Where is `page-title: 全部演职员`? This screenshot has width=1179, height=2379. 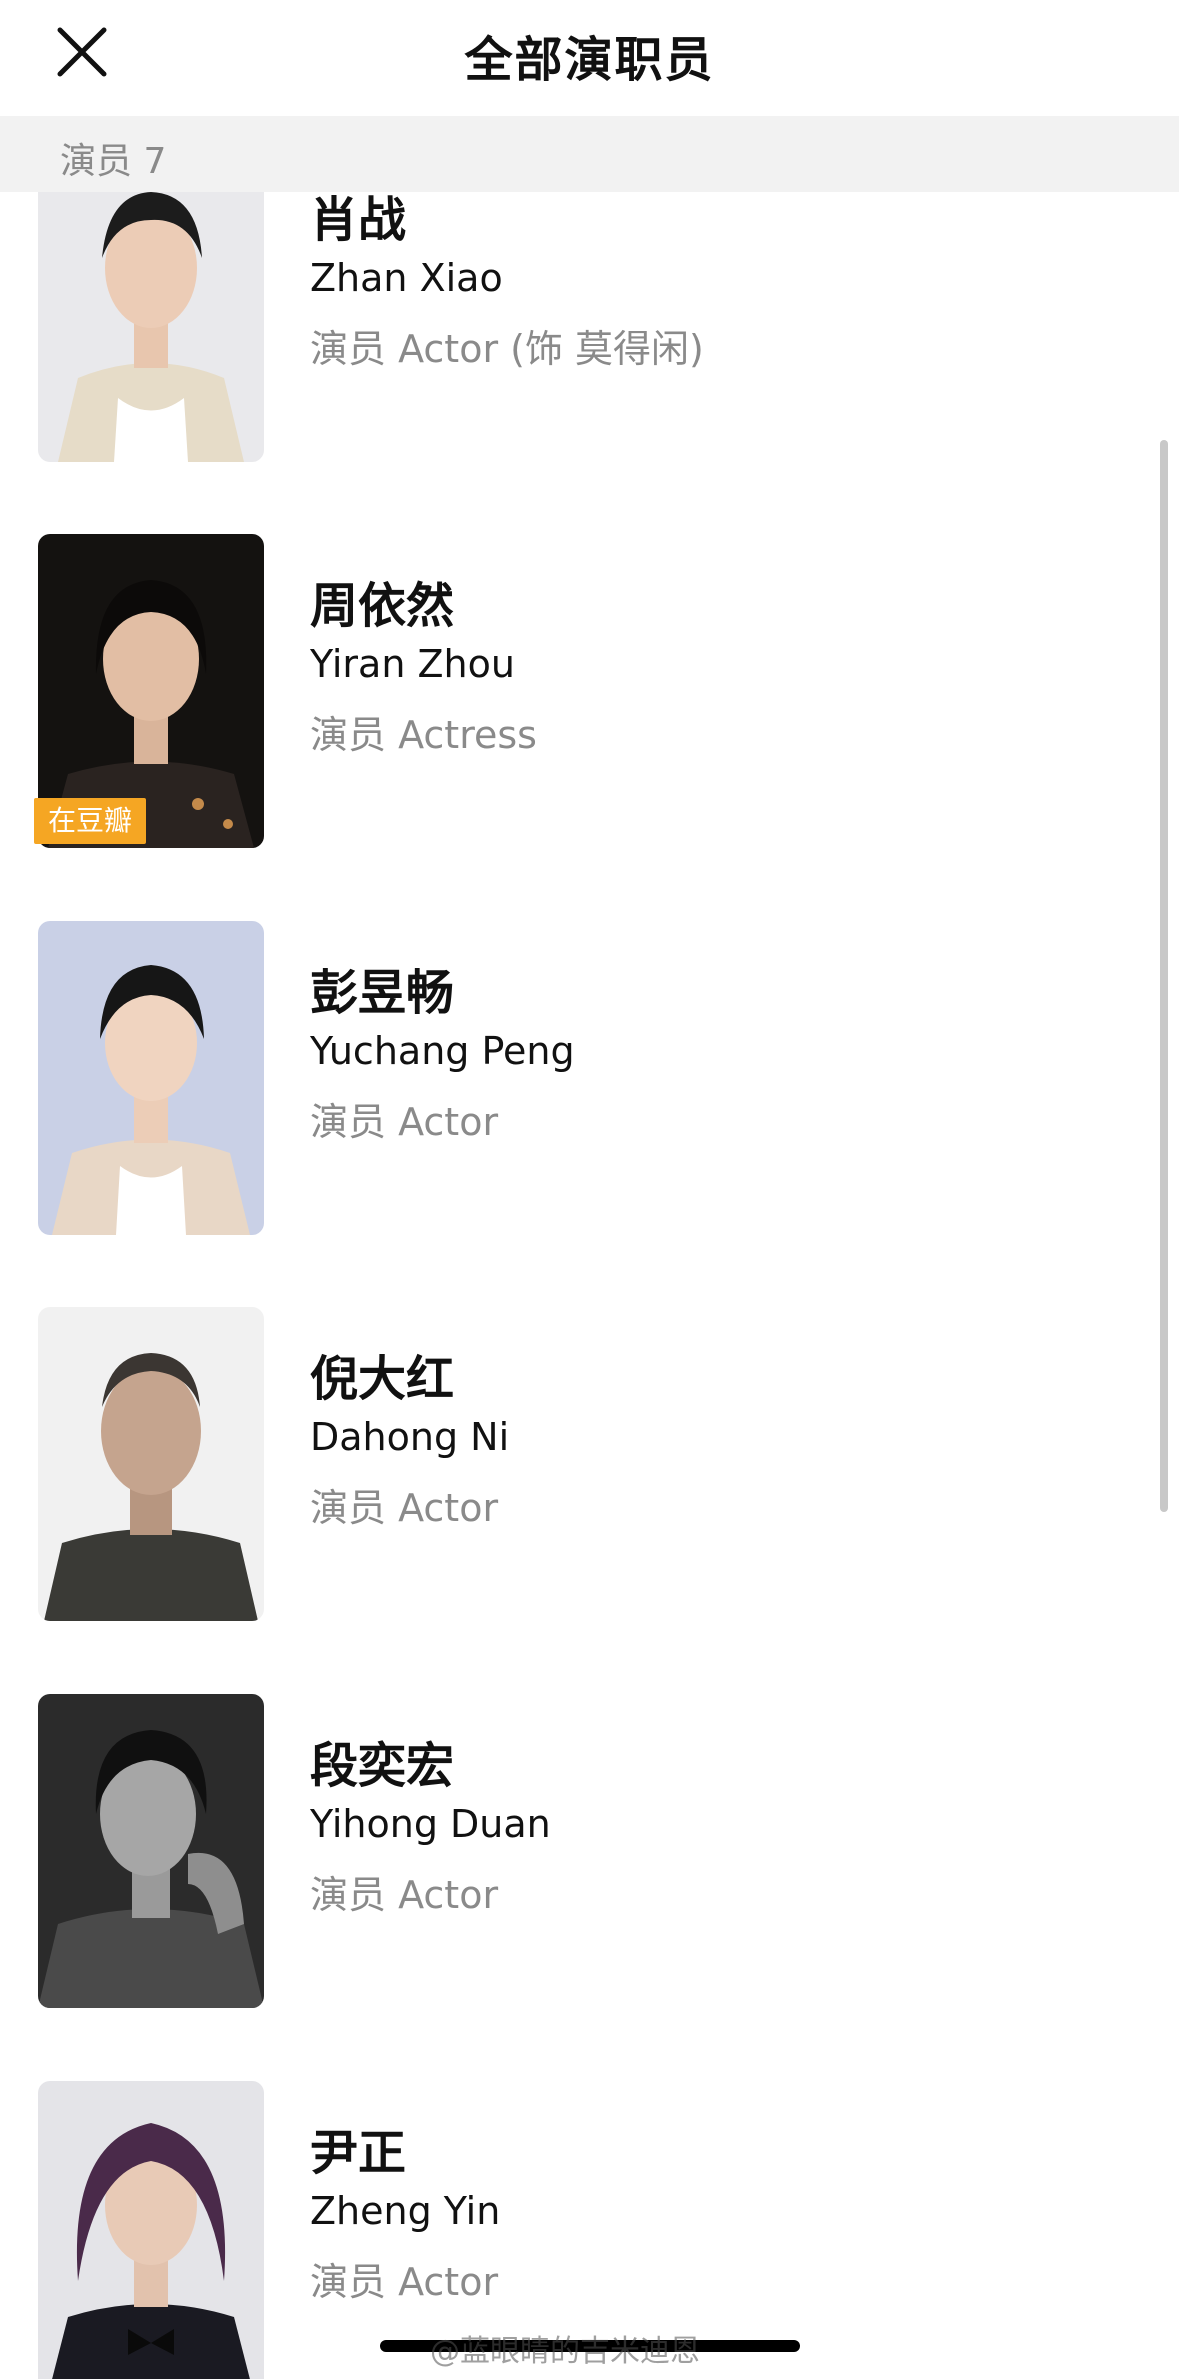 page-title: 全部演职员 is located at coordinates (589, 60).